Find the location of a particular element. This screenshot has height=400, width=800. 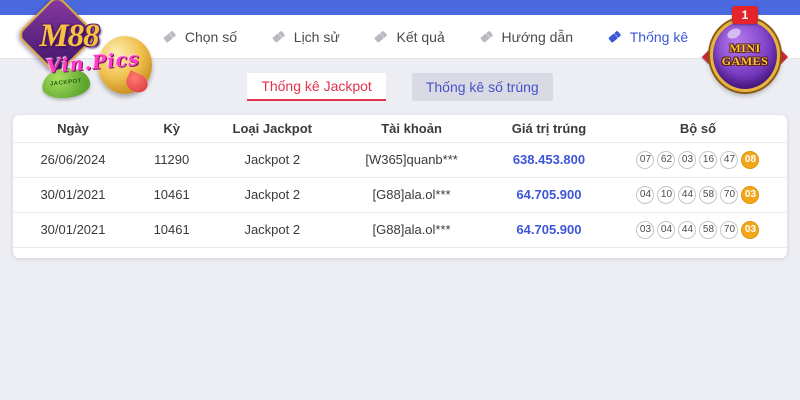

number-set-cell: 07 62 03 16 47 08 is located at coordinates (697, 159).